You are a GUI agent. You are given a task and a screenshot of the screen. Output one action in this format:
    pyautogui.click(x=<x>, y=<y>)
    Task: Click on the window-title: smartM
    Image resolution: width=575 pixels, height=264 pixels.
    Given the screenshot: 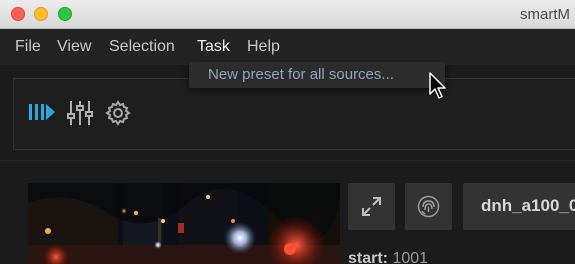 What is the action you would take?
    pyautogui.click(x=545, y=14)
    